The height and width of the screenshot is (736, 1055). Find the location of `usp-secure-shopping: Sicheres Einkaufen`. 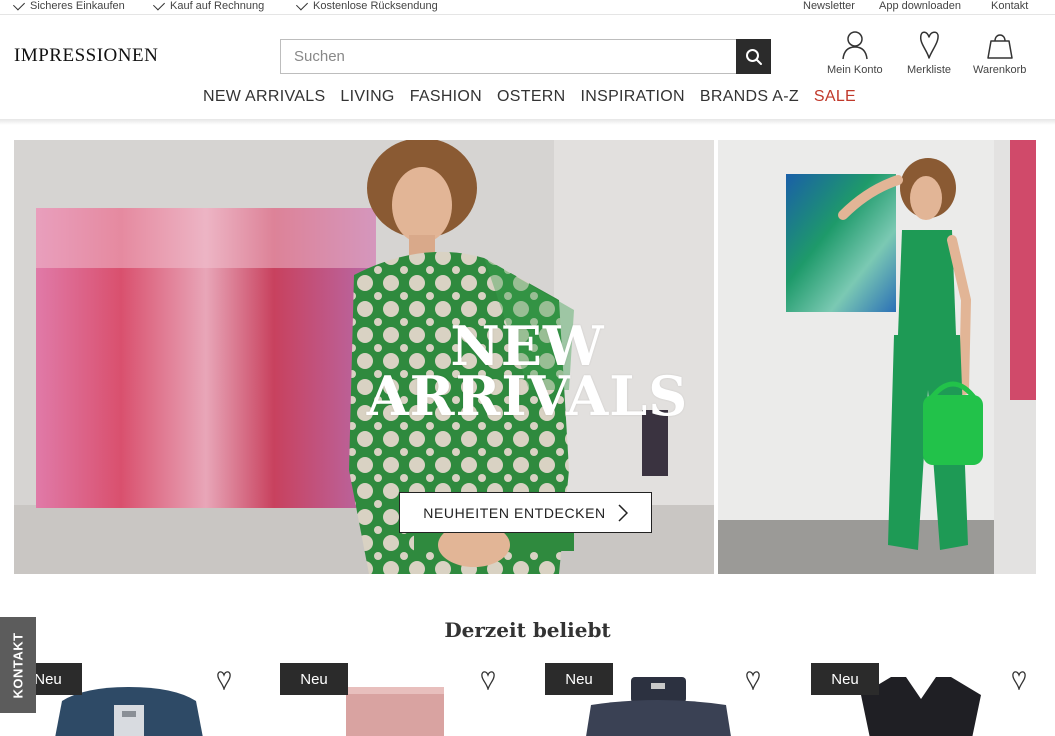

usp-secure-shopping: Sicheres Einkaufen is located at coordinates (68, 6).